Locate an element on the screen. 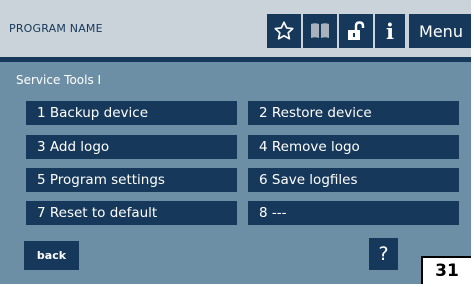  save-logfiles-button: 6 Save logfiles is located at coordinates (353, 180).